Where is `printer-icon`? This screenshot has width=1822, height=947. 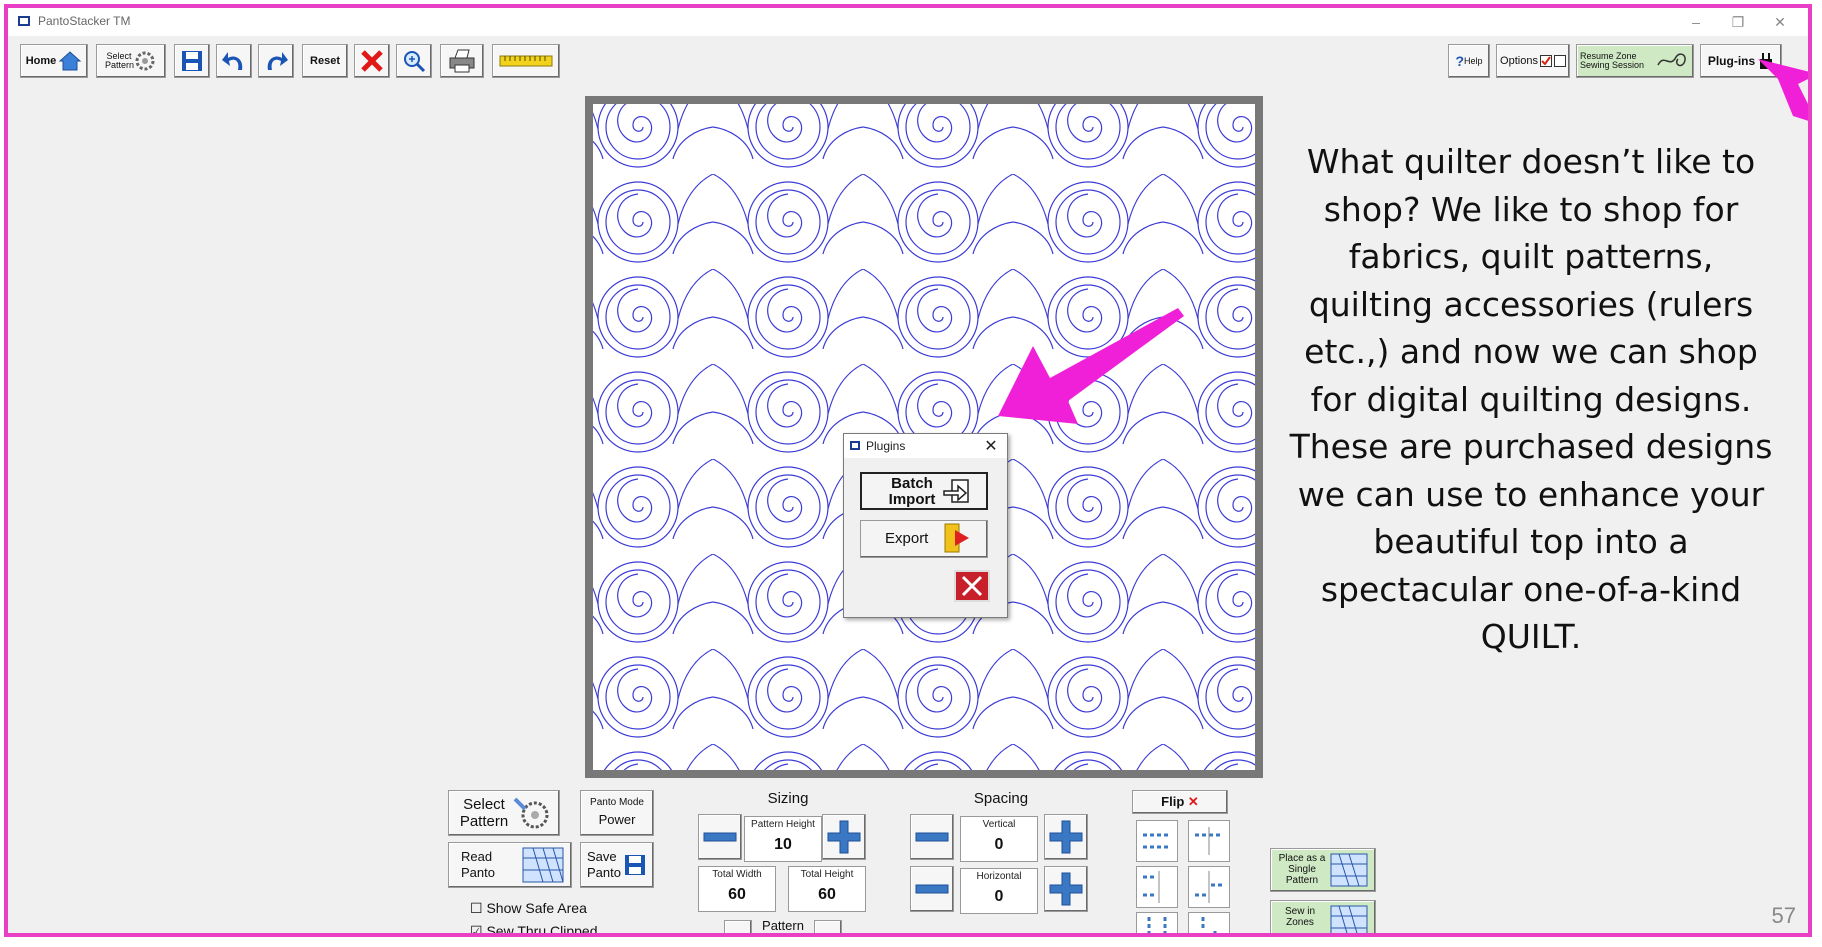 printer-icon is located at coordinates (462, 61).